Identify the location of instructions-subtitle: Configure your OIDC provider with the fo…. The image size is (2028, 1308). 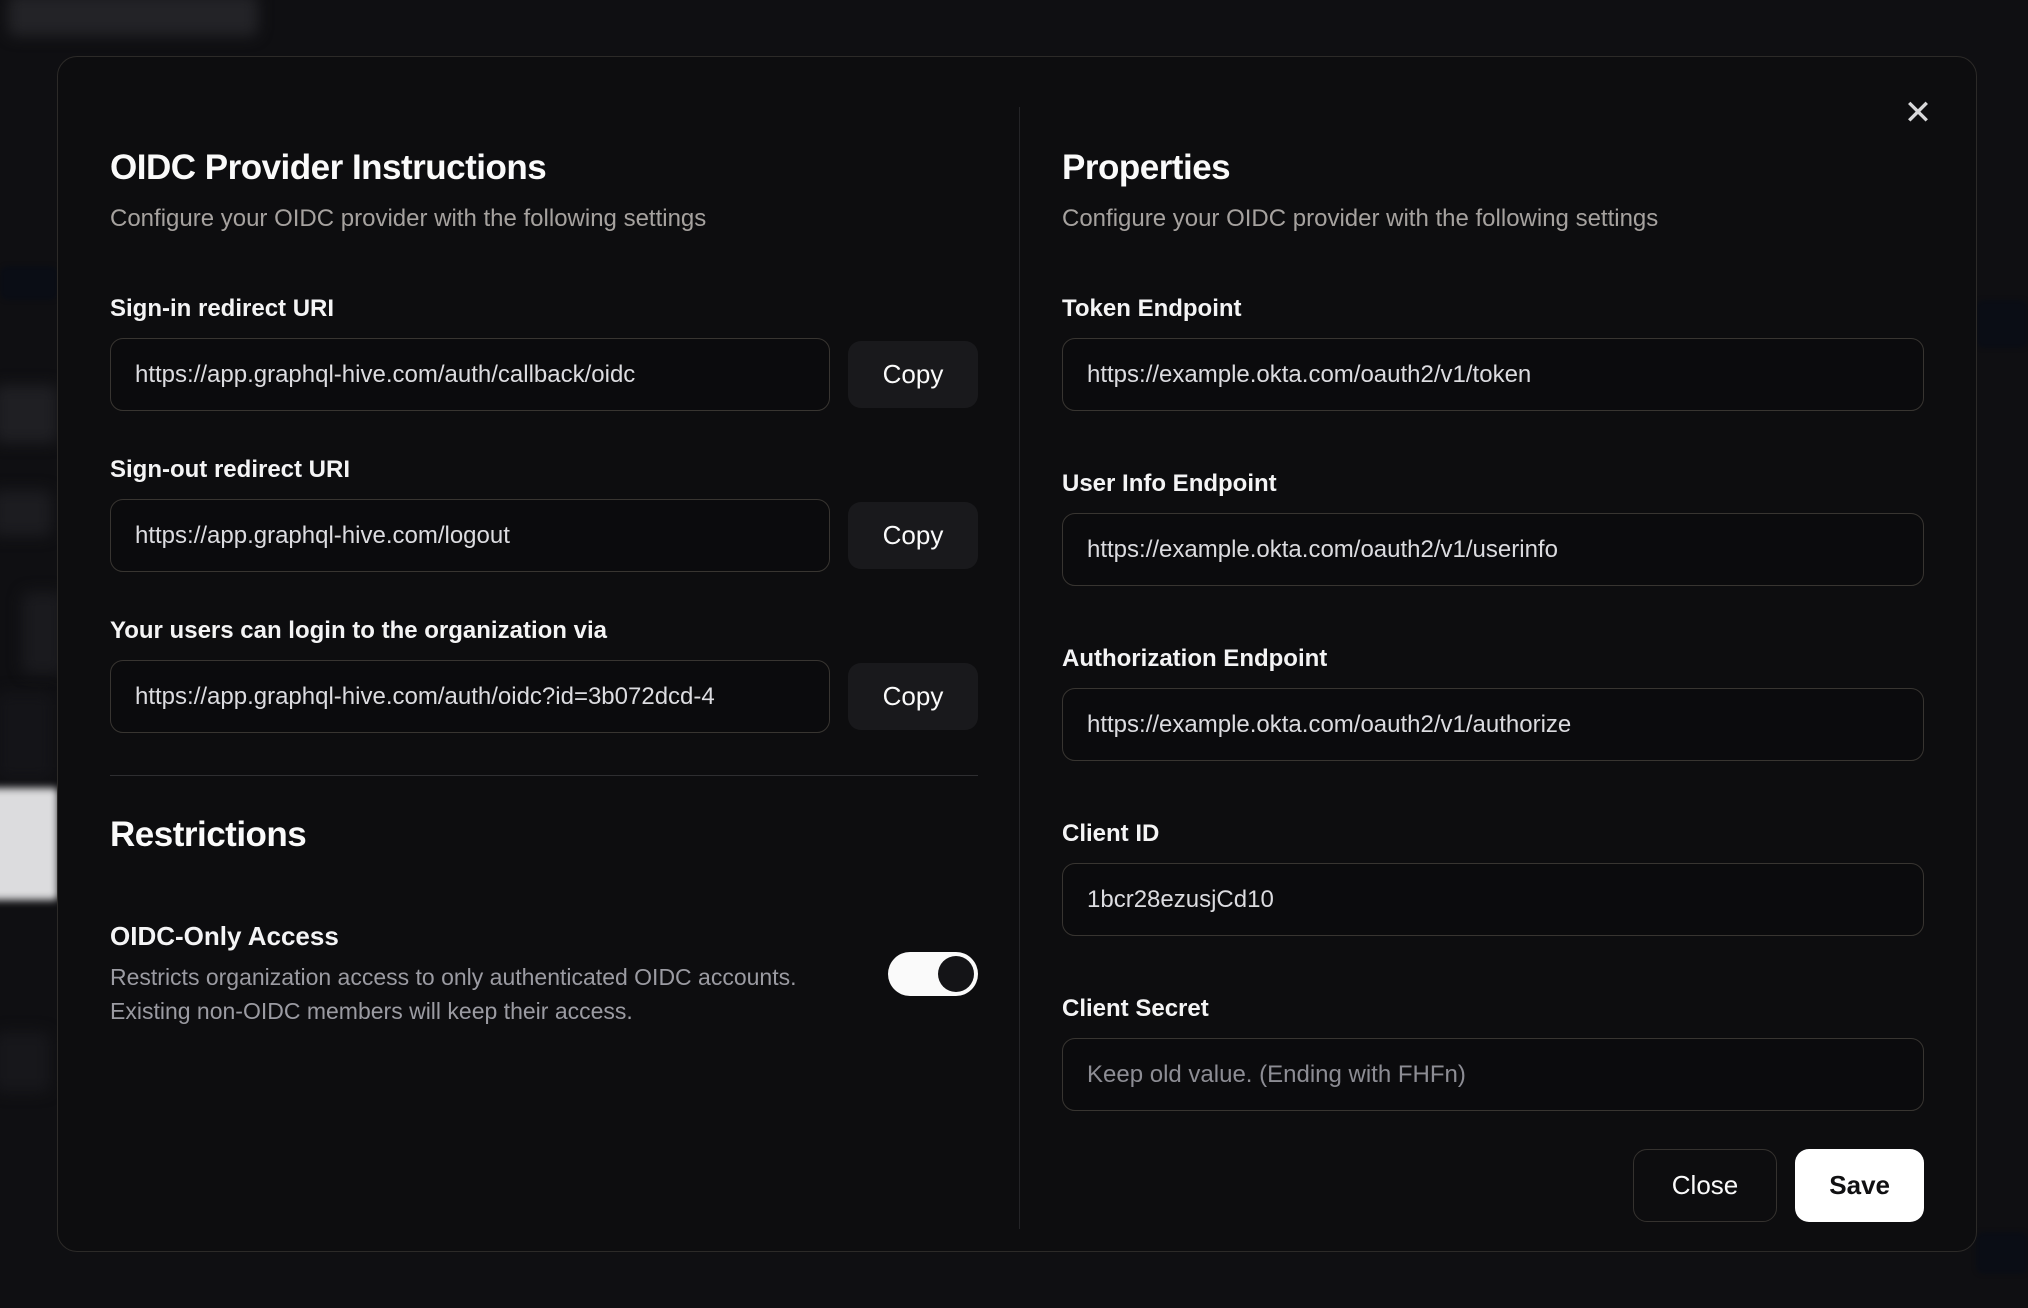
(408, 218).